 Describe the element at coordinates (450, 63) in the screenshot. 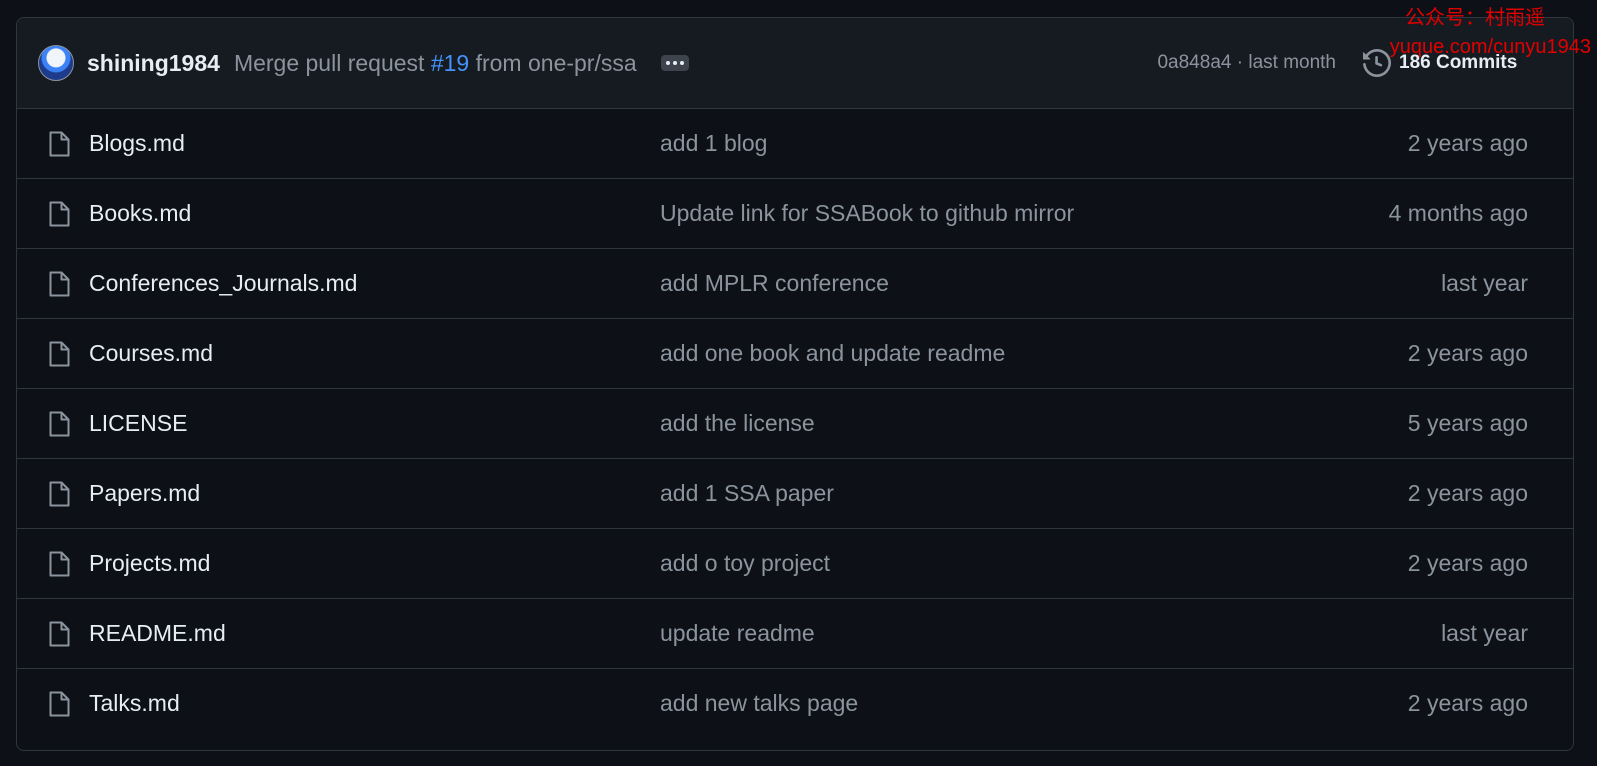

I see `pull-request-link: #19` at that location.